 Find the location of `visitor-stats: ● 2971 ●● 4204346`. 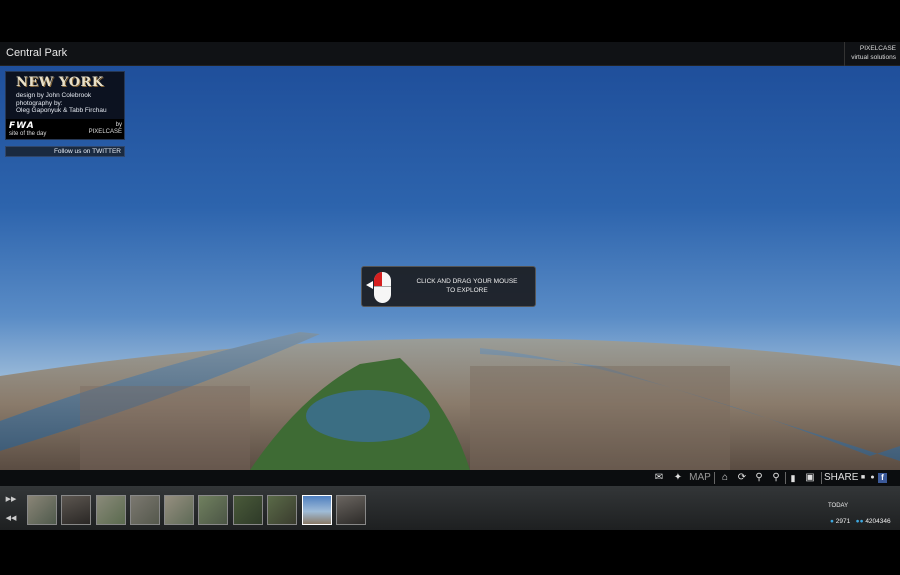

visitor-stats: ● 2971 ●● 4204346 is located at coordinates (860, 521).